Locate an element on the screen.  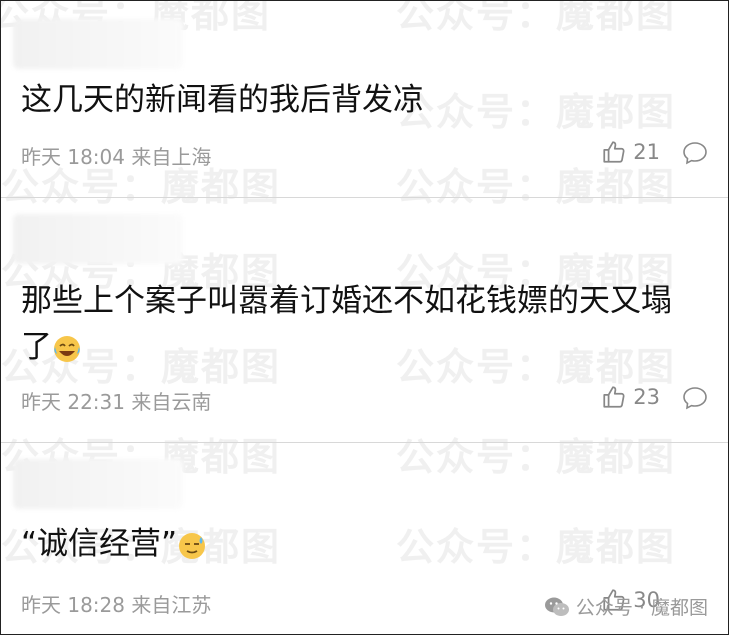
comment-text: 那些上个案子叫嚣着订婚还不如花钱嫖的天又塌 了 is located at coordinates (365, 324).